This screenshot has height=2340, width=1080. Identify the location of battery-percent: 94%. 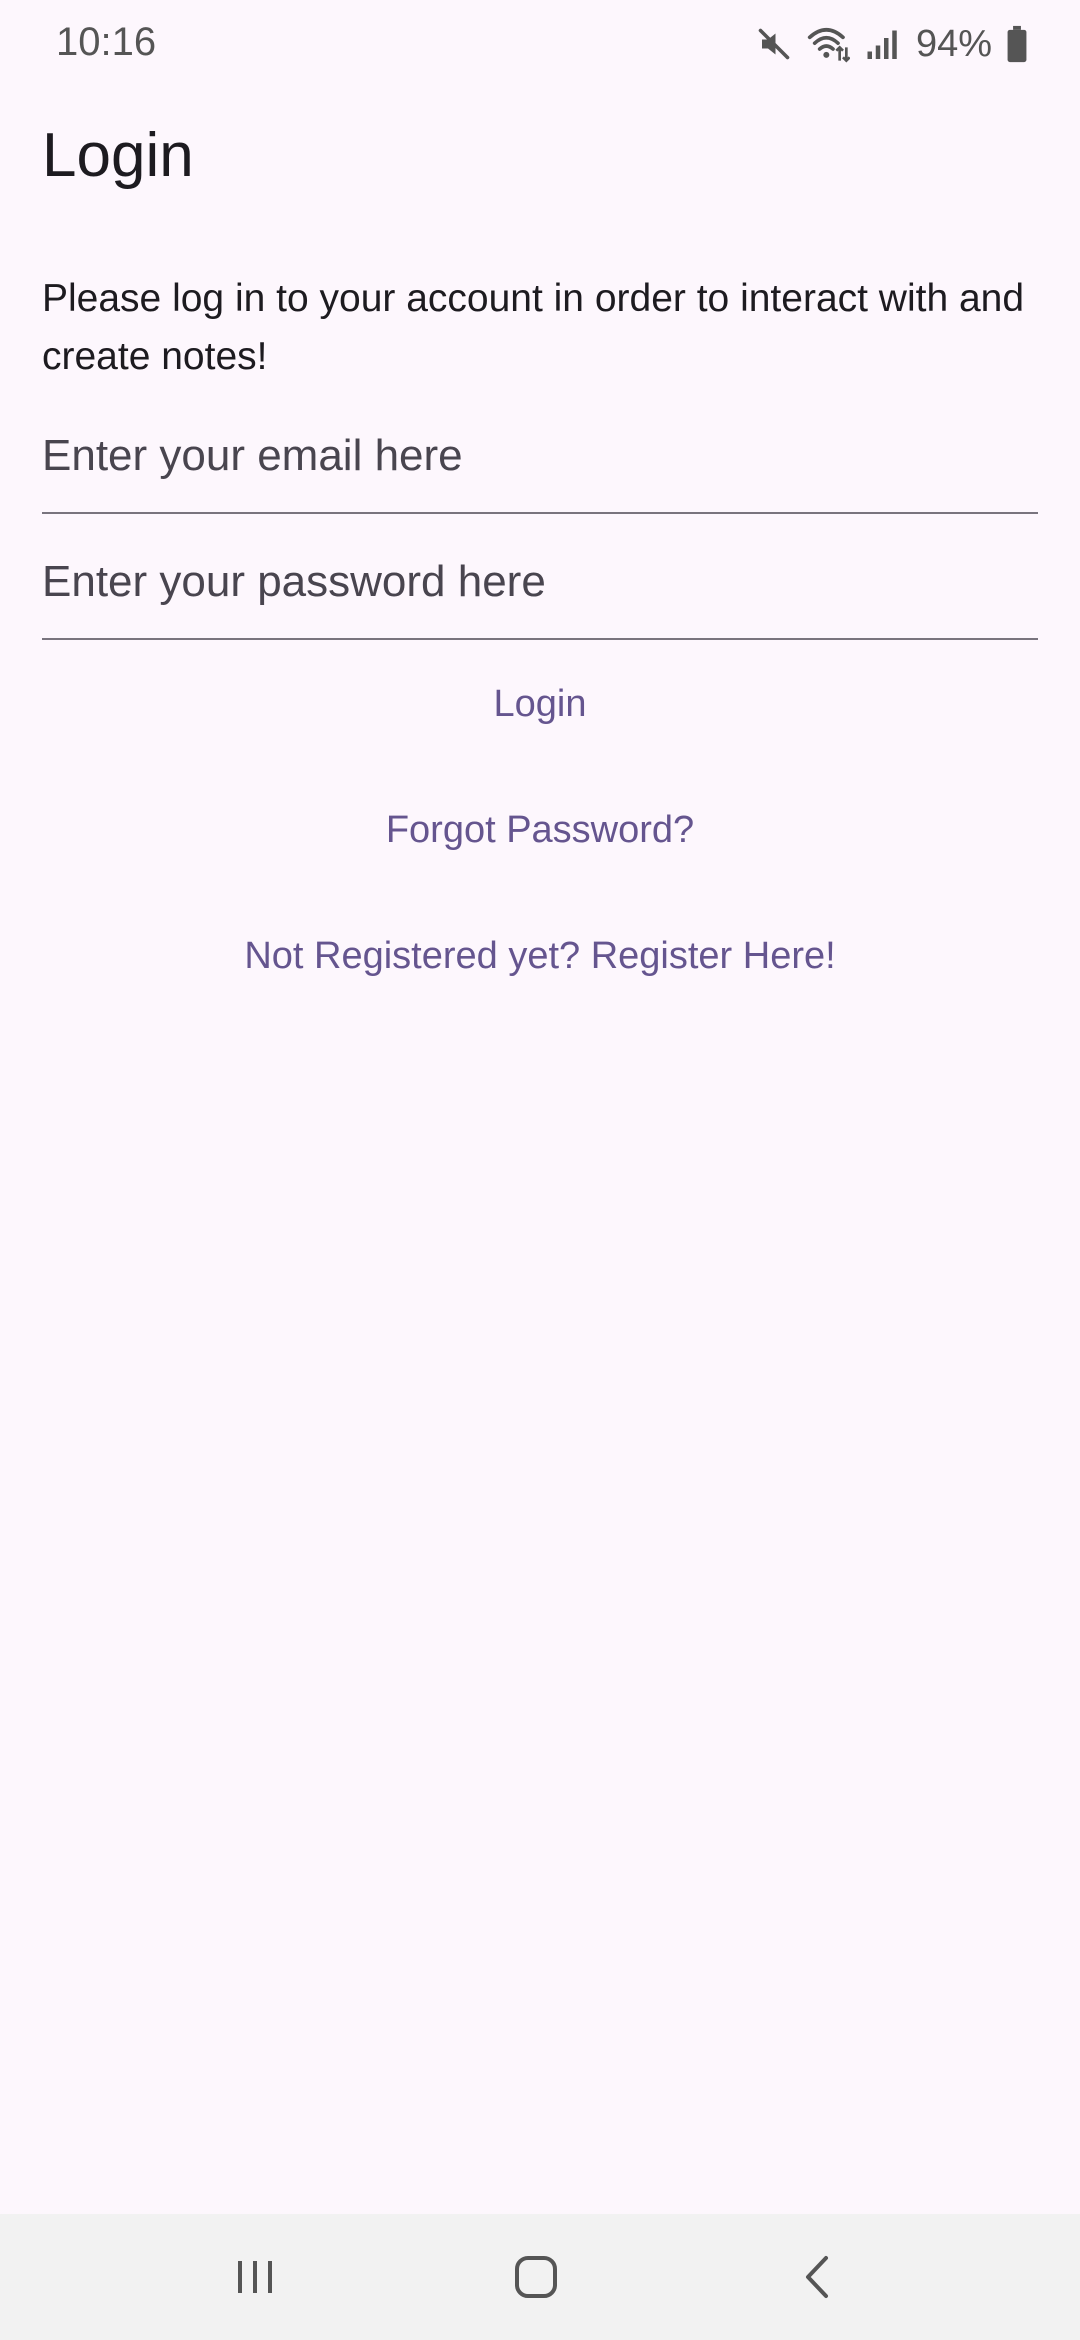
(953, 43).